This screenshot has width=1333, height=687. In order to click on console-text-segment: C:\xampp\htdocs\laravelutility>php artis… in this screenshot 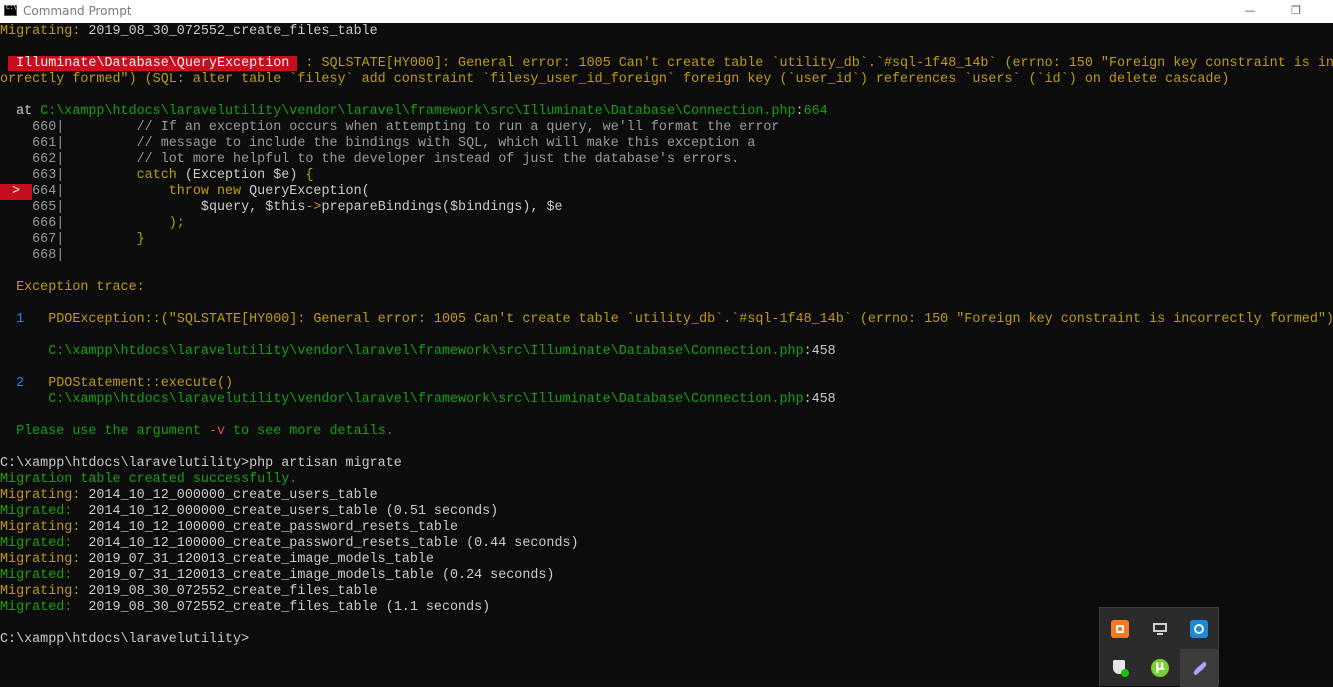, I will do `click(201, 463)`.